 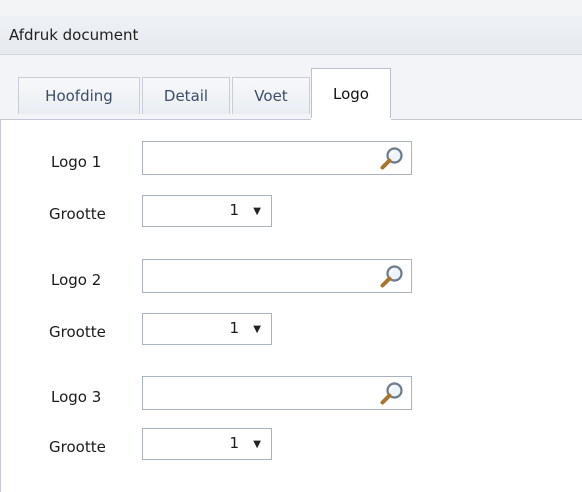 I want to click on window-top-strip, so click(x=291, y=8).